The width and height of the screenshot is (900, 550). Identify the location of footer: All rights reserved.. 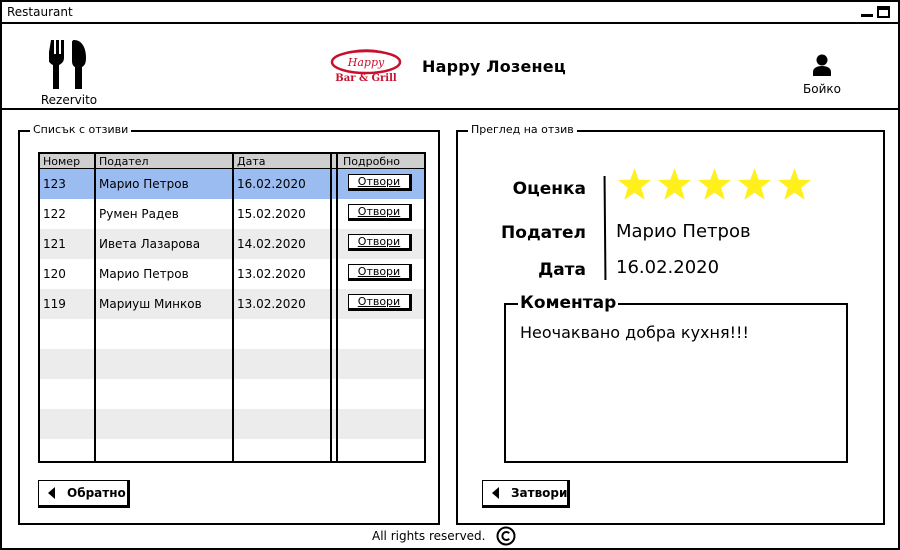
(444, 536).